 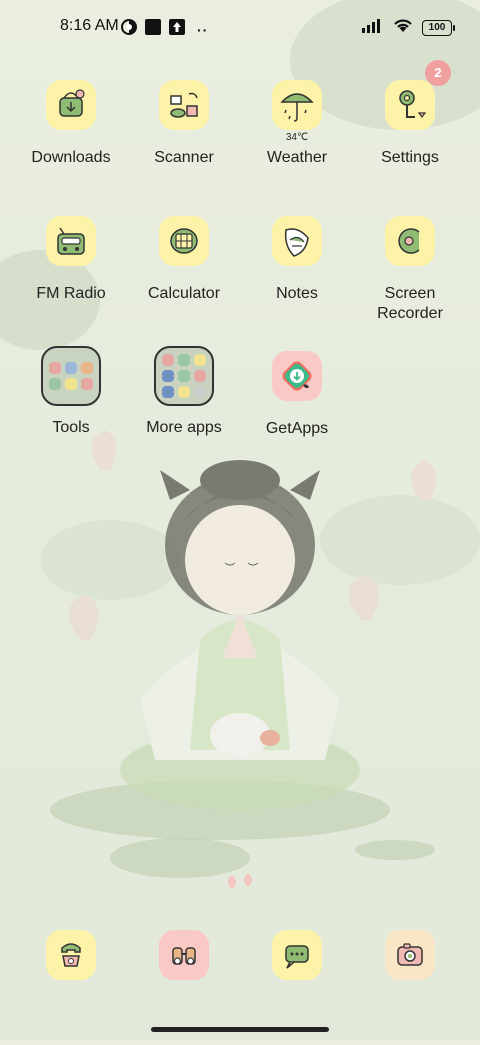 What do you see at coordinates (184, 105) in the screenshot?
I see `scanner-icon` at bounding box center [184, 105].